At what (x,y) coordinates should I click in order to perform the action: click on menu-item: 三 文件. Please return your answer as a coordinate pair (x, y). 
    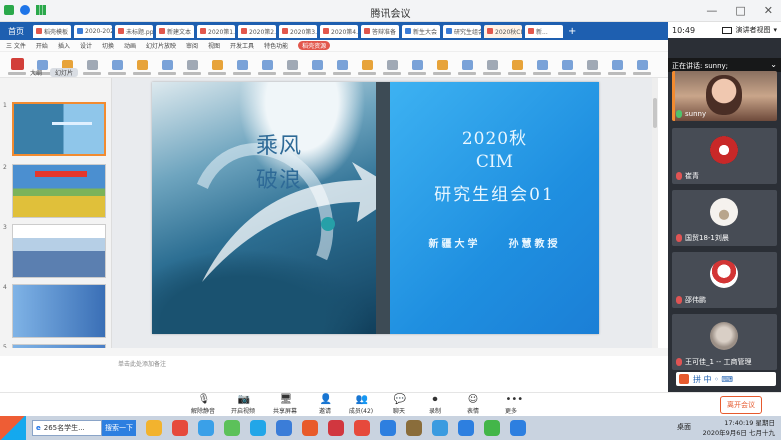
    Looking at the image, I should click on (16, 45).